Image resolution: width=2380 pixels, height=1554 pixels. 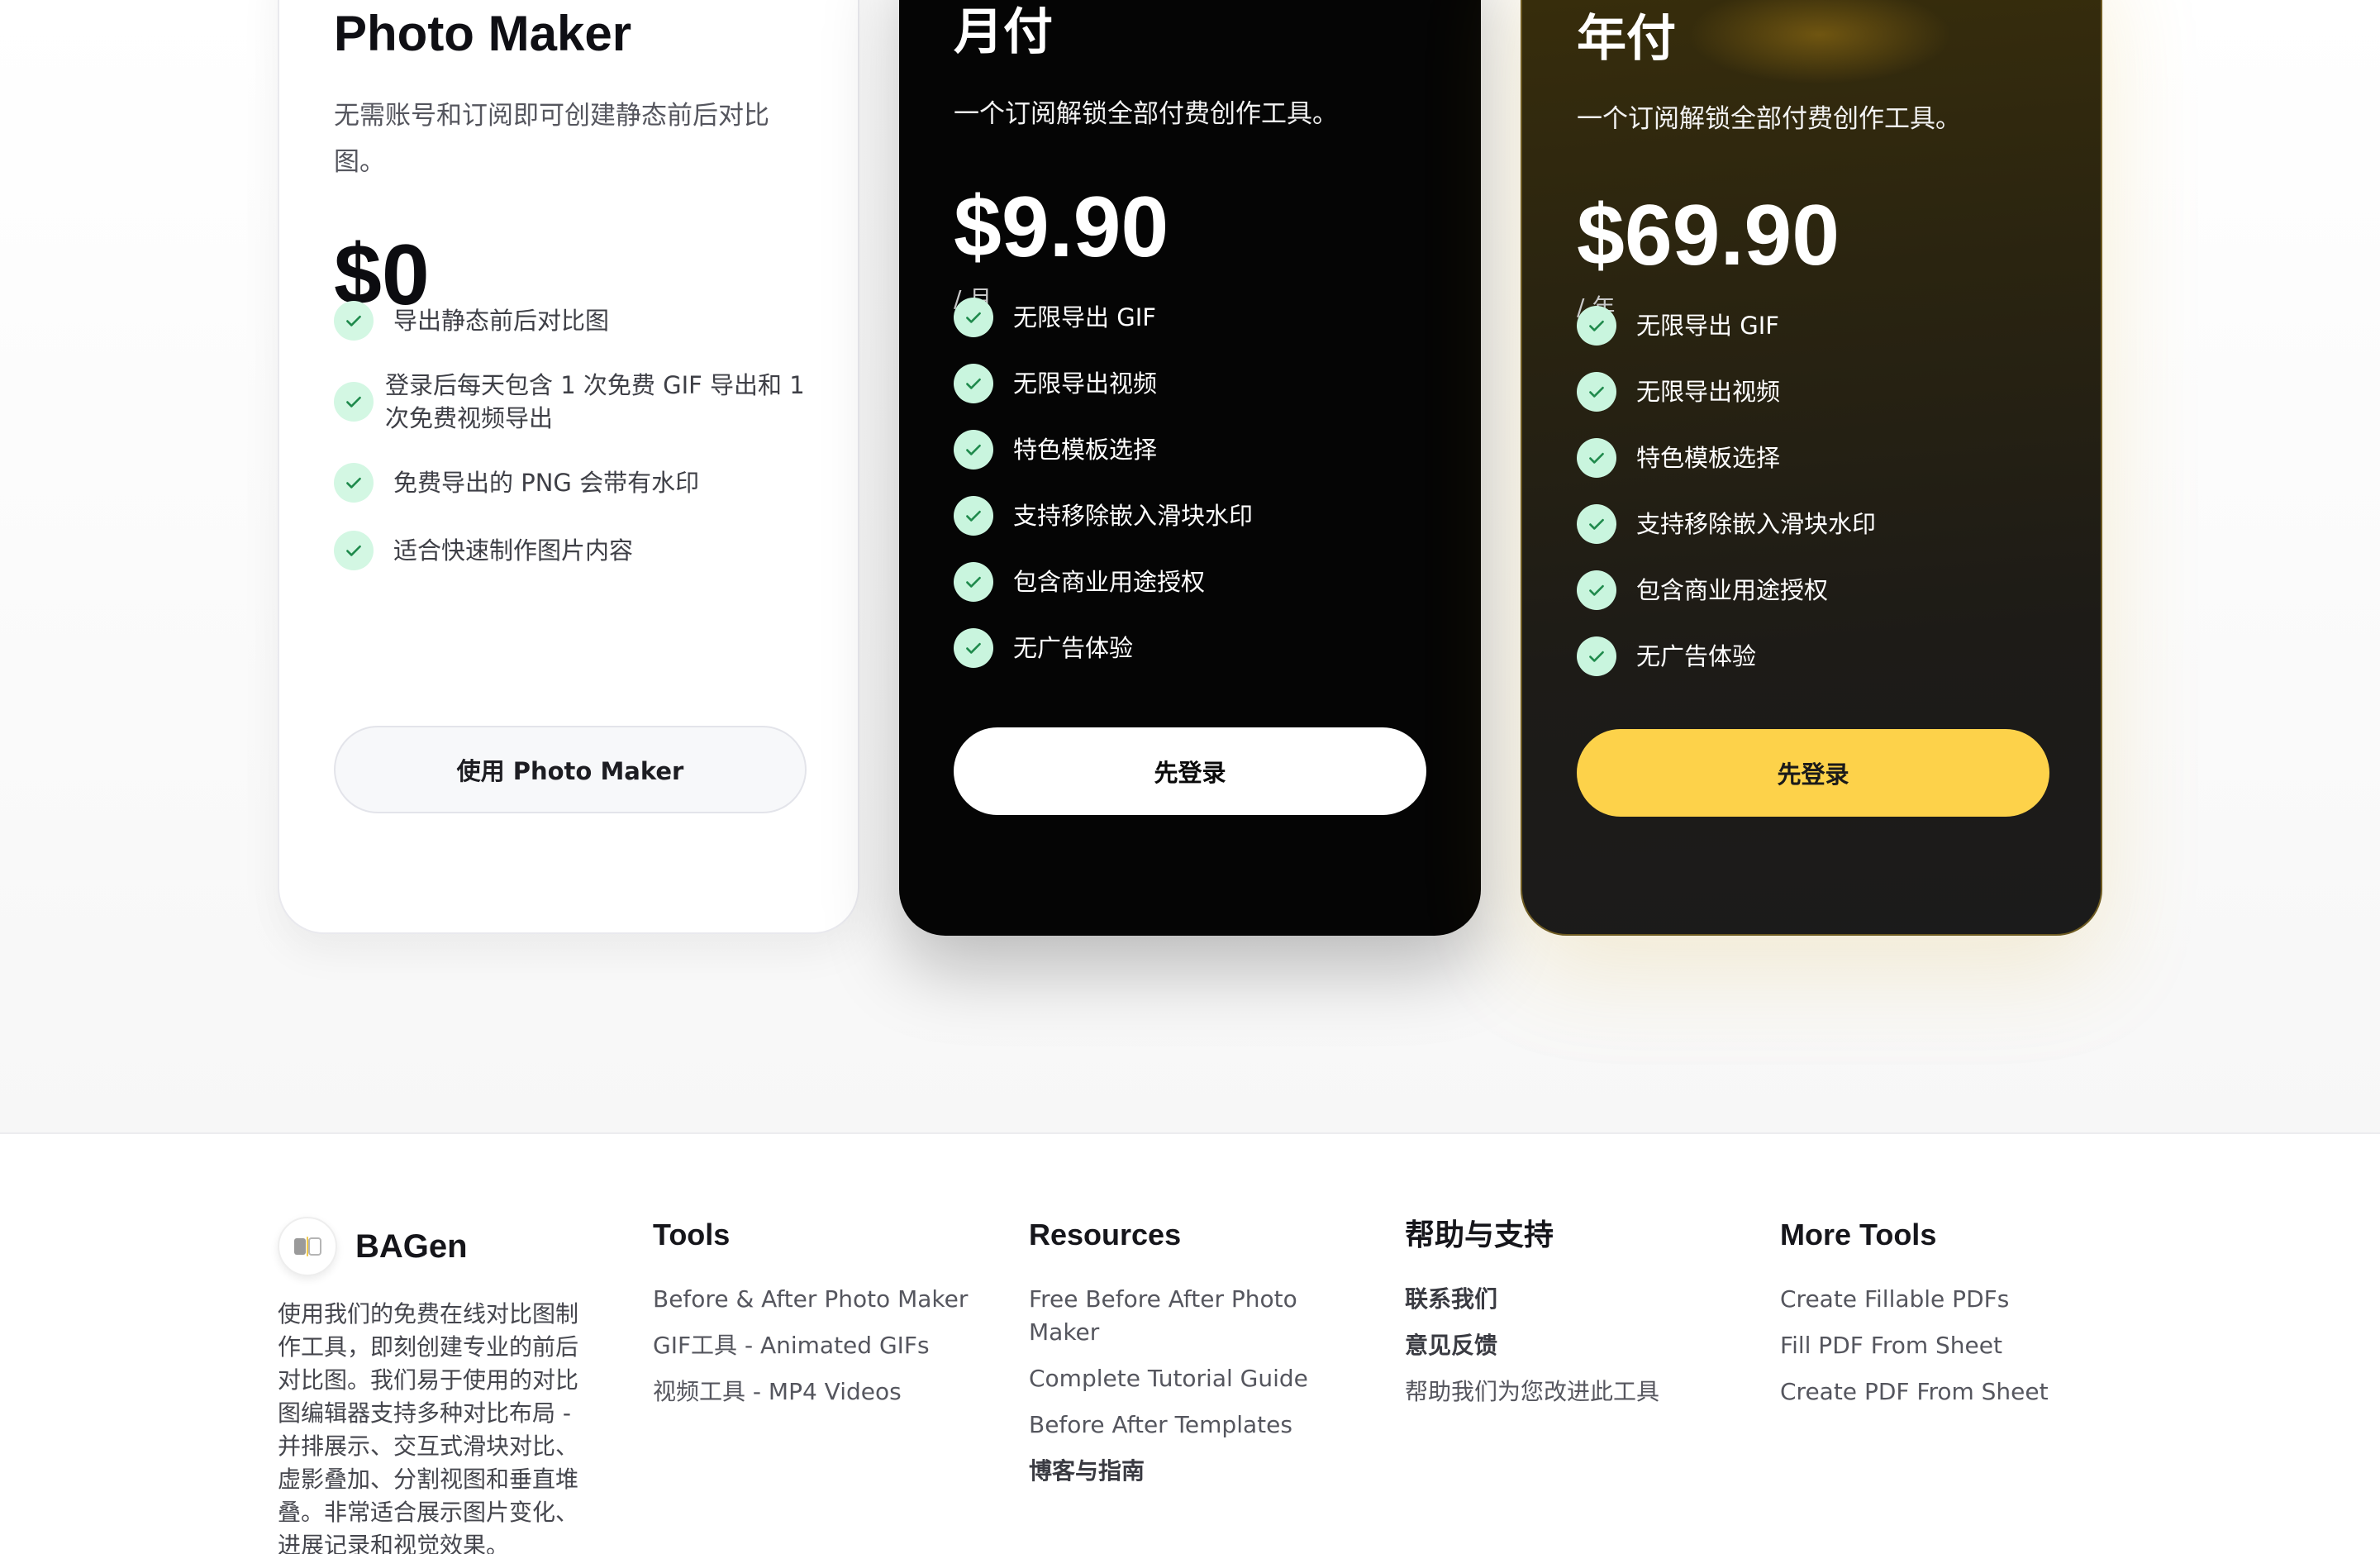 What do you see at coordinates (1105, 1234) in the screenshot?
I see `footer-heading: Resources` at bounding box center [1105, 1234].